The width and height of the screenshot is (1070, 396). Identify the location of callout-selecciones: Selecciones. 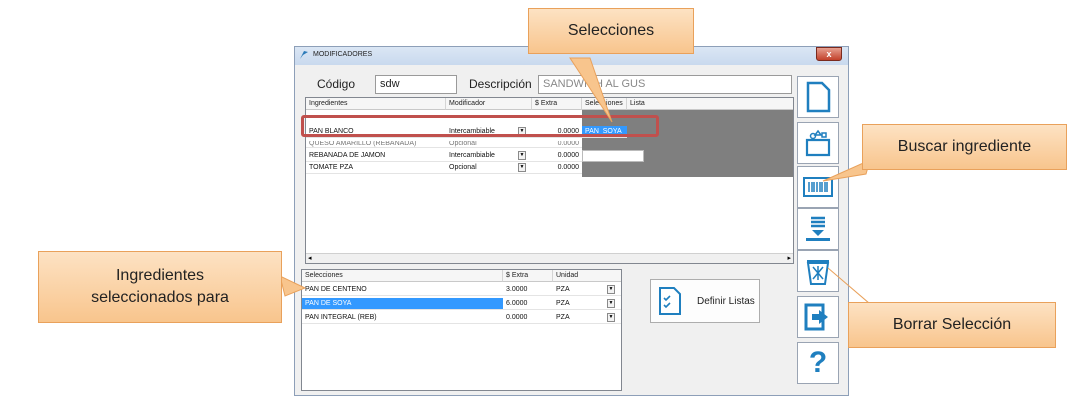
(611, 31).